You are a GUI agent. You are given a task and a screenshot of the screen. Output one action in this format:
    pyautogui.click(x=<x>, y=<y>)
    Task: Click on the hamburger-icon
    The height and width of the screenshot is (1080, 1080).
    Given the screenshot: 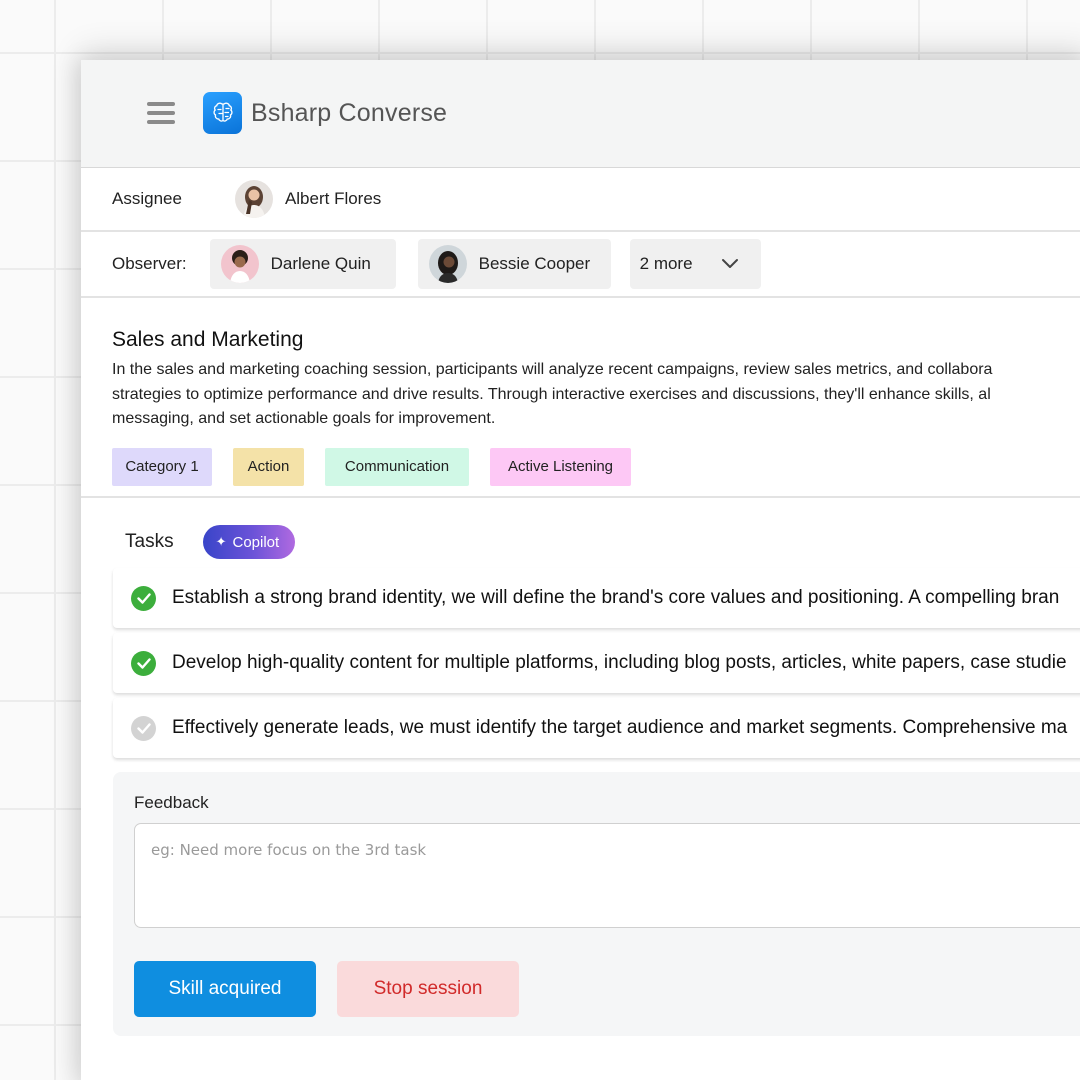 What is the action you would take?
    pyautogui.click(x=161, y=113)
    